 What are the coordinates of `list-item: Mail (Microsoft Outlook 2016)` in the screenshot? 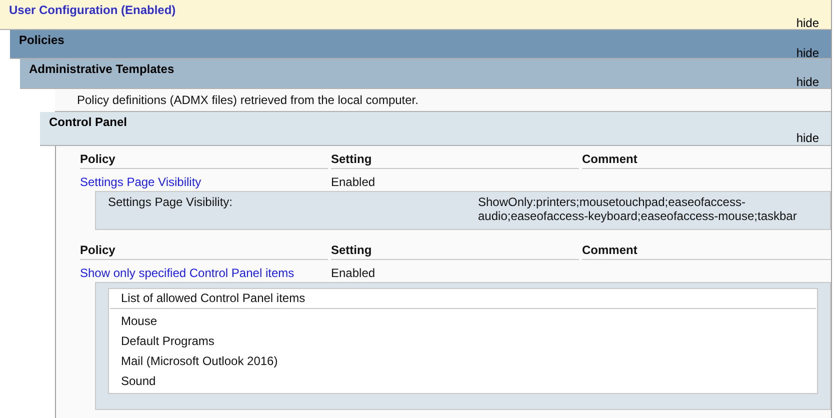 It's located at (199, 361).